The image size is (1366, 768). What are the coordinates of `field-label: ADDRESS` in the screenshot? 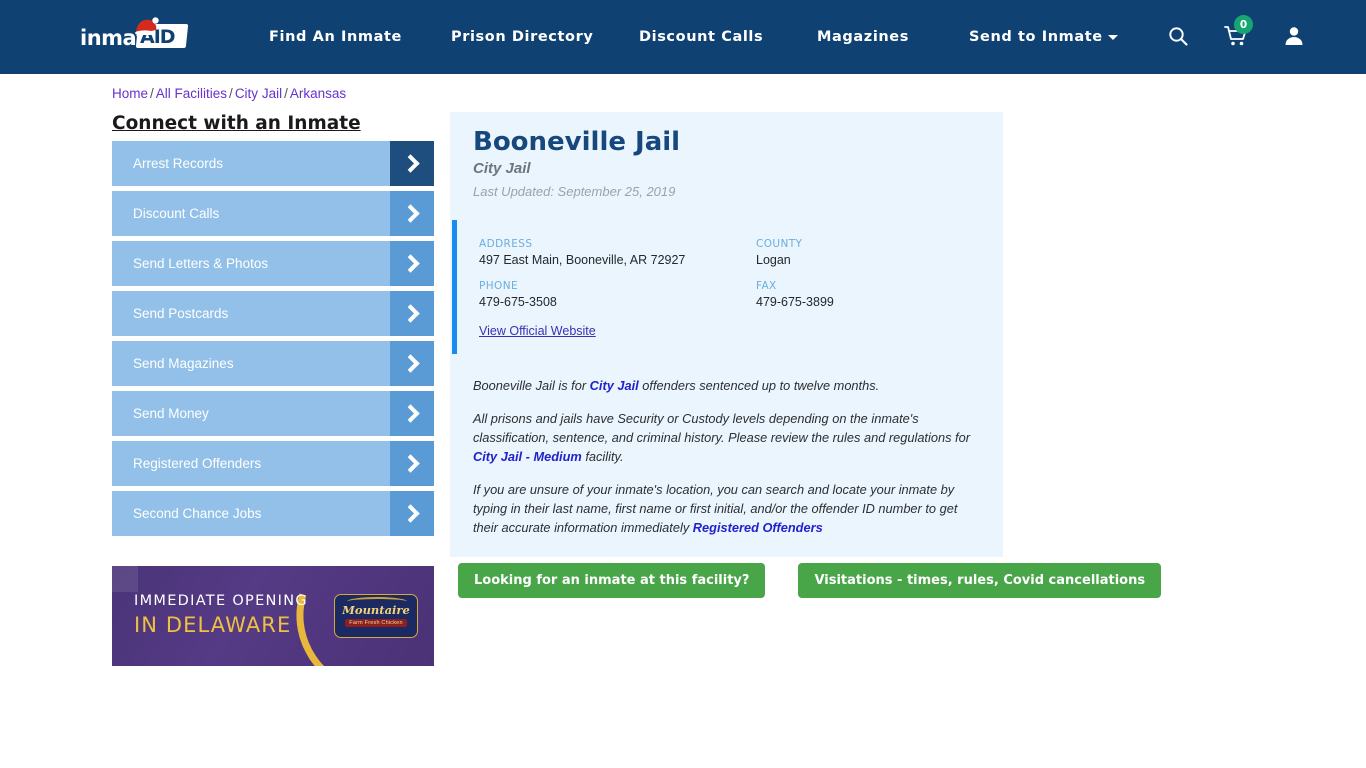 It's located at (506, 244).